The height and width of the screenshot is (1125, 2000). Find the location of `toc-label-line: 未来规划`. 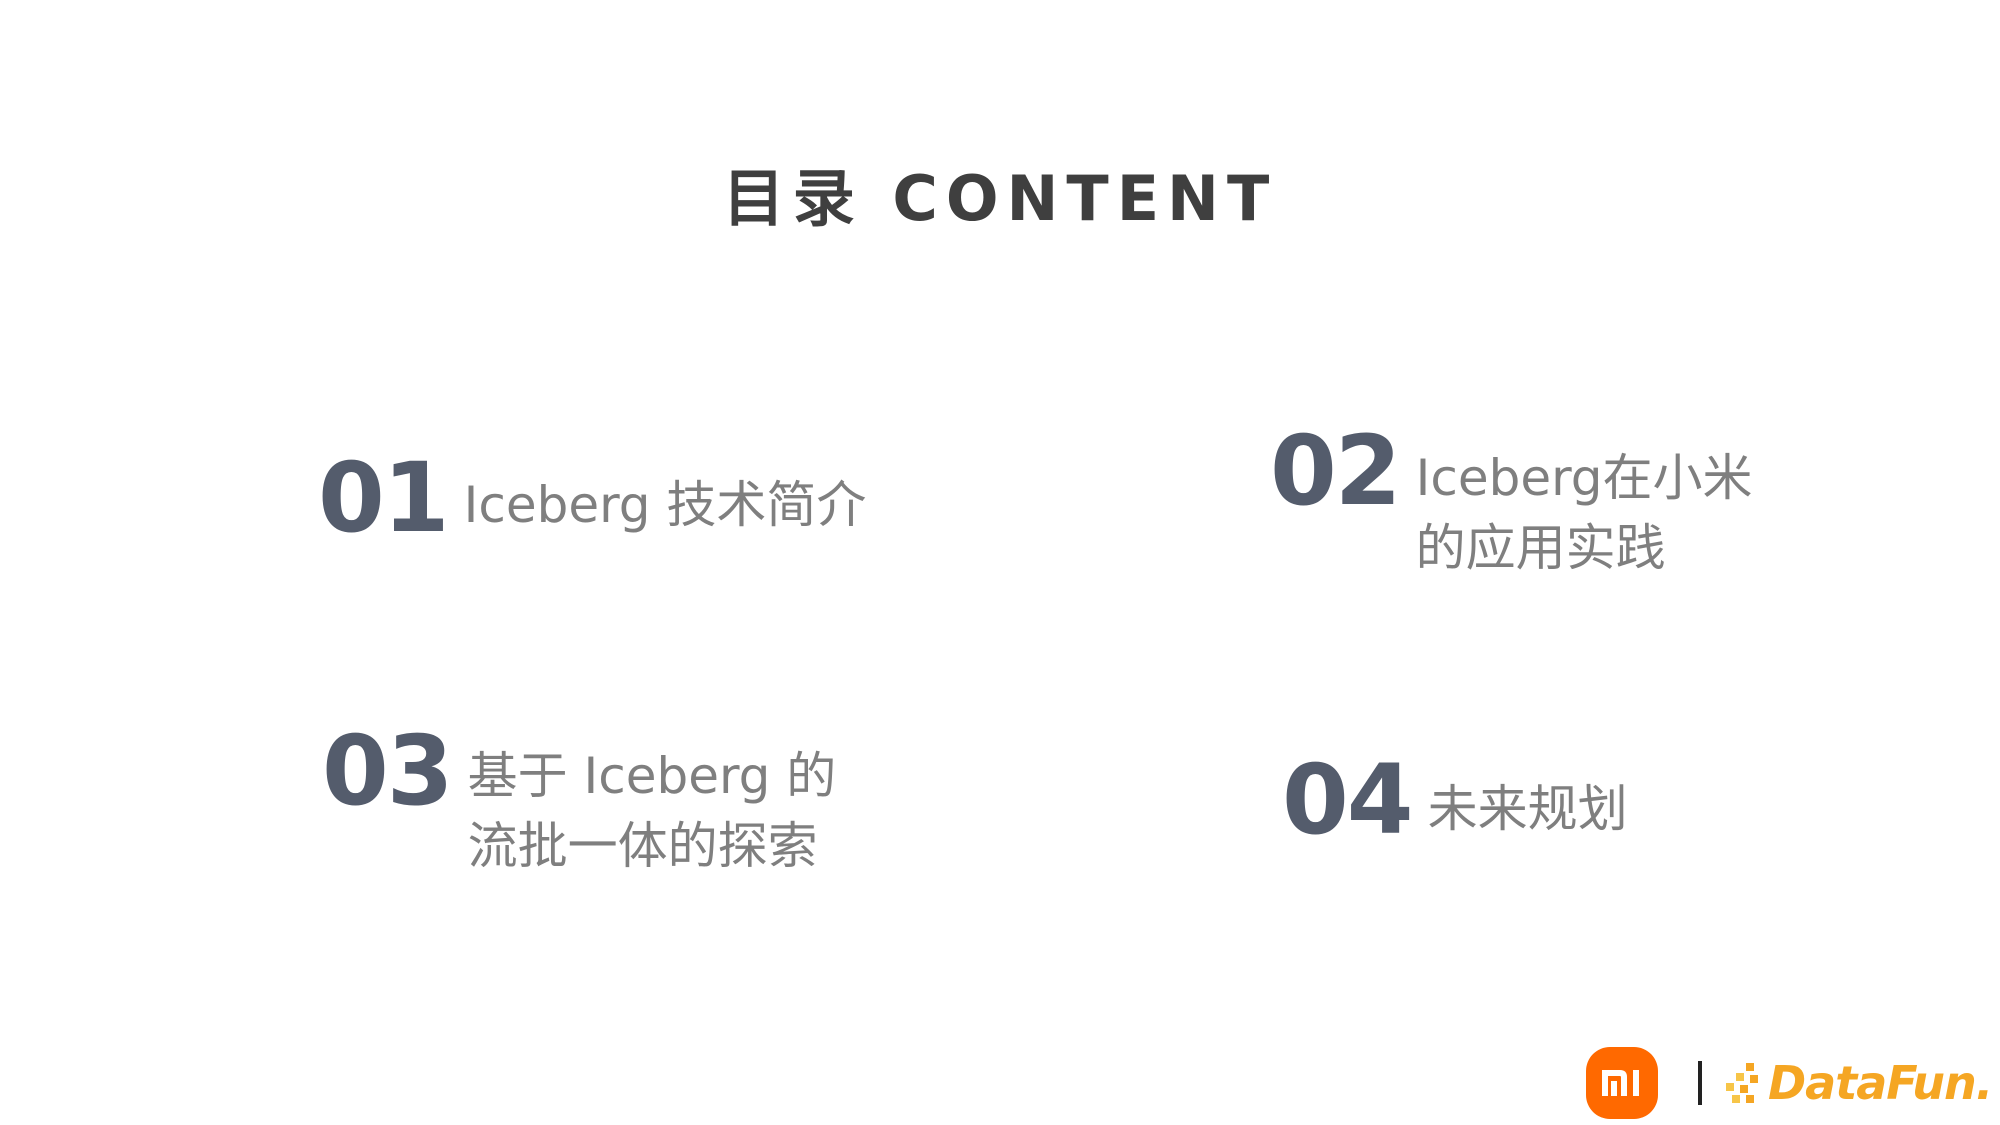

toc-label-line: 未来规划 is located at coordinates (1527, 809).